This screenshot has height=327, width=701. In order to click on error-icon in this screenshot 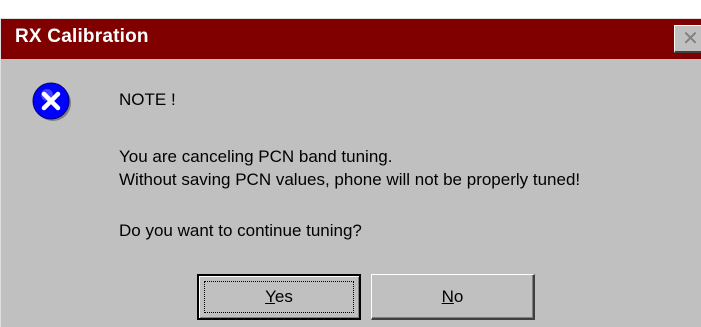, I will do `click(51, 101)`.